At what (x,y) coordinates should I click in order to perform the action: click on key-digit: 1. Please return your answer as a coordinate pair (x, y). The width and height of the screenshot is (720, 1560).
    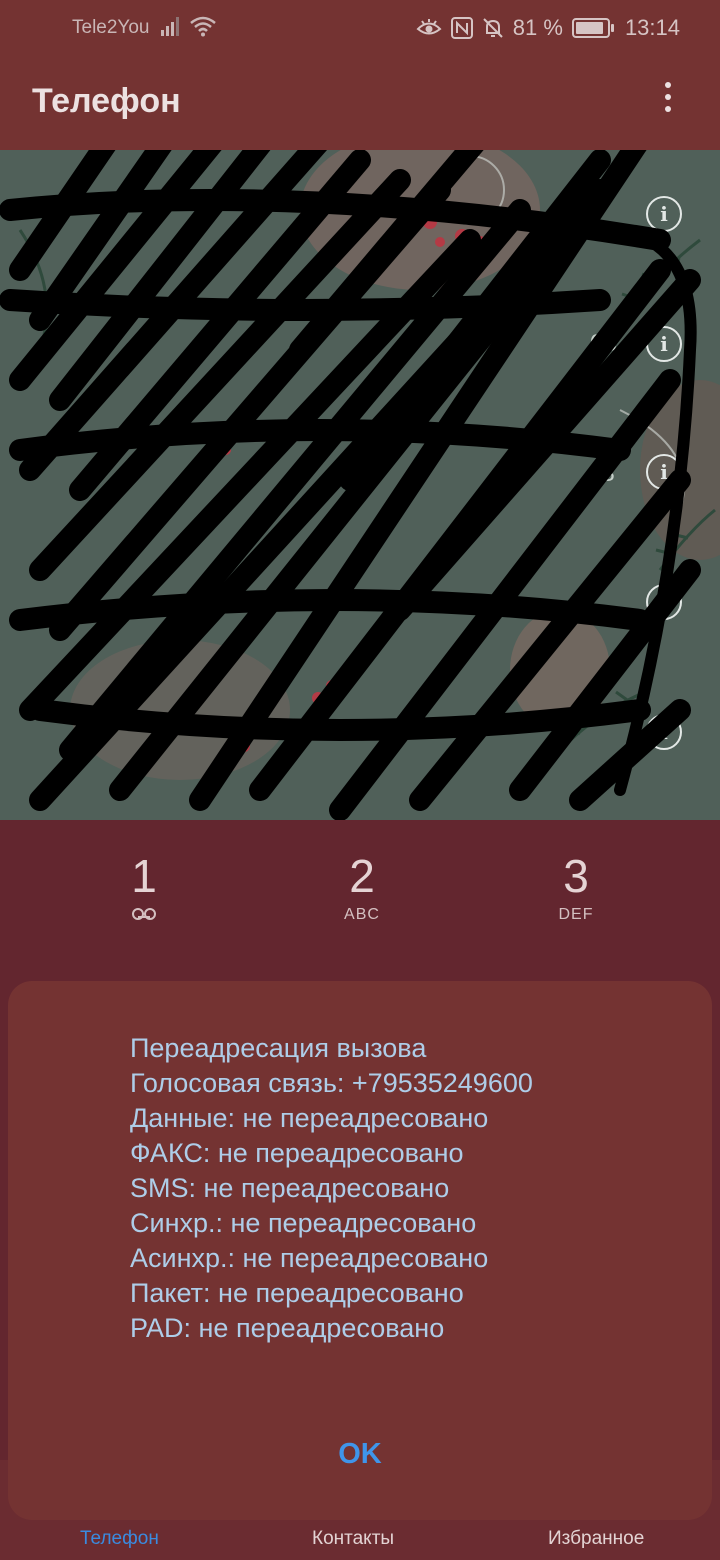
    Looking at the image, I should click on (144, 876).